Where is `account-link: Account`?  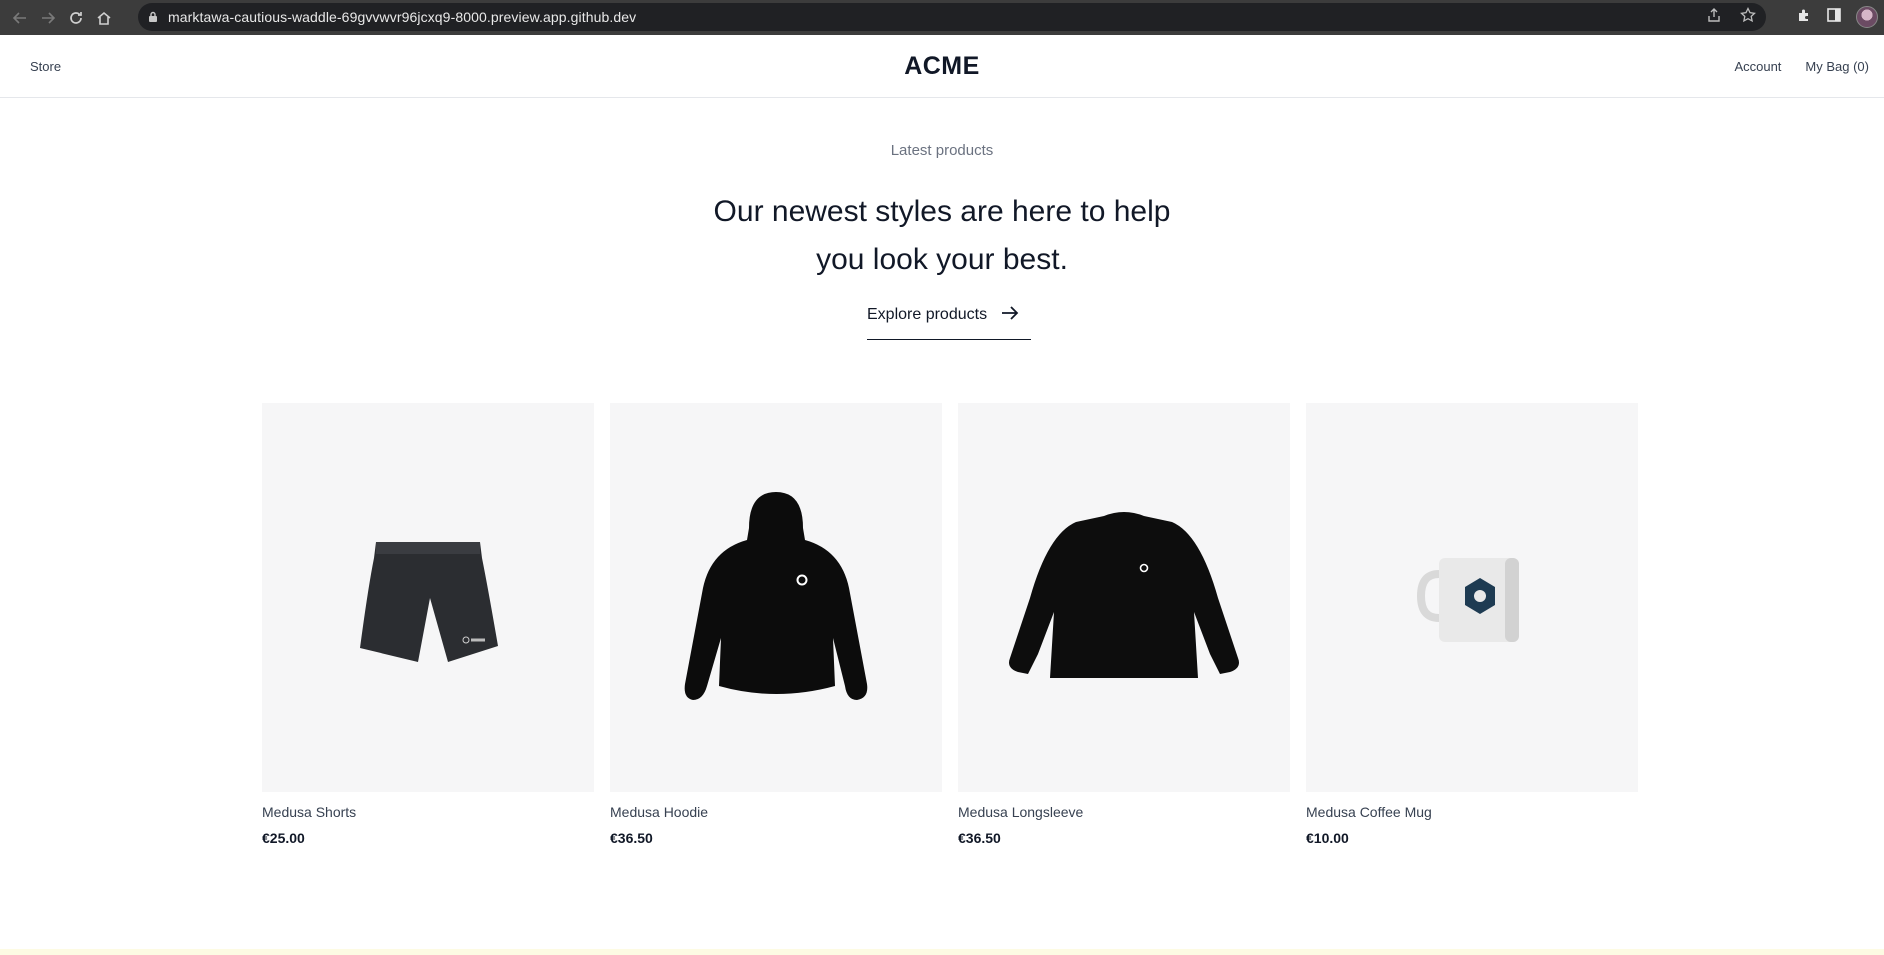
account-link: Account is located at coordinates (1757, 66).